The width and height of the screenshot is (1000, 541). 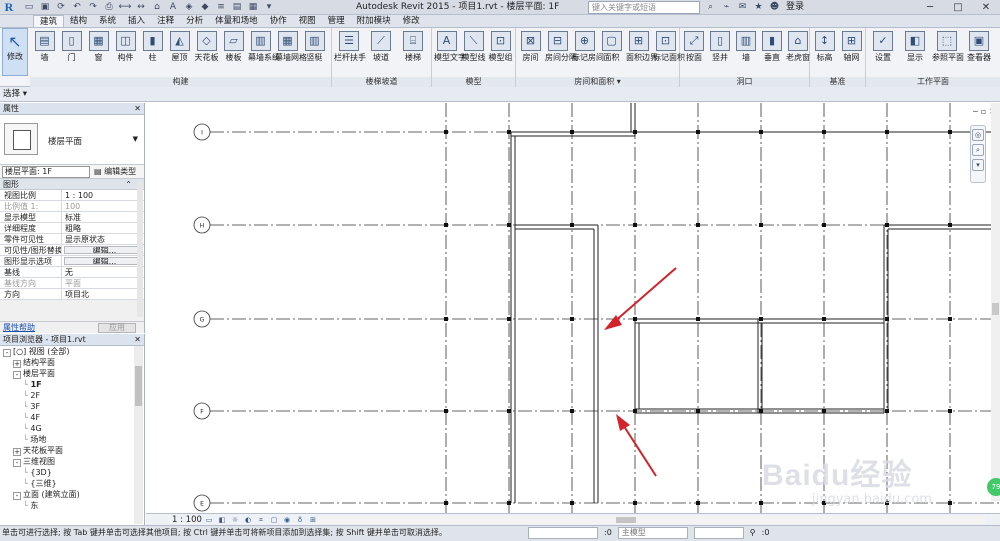 I want to click on tab-11: 修改, so click(x=411, y=21).